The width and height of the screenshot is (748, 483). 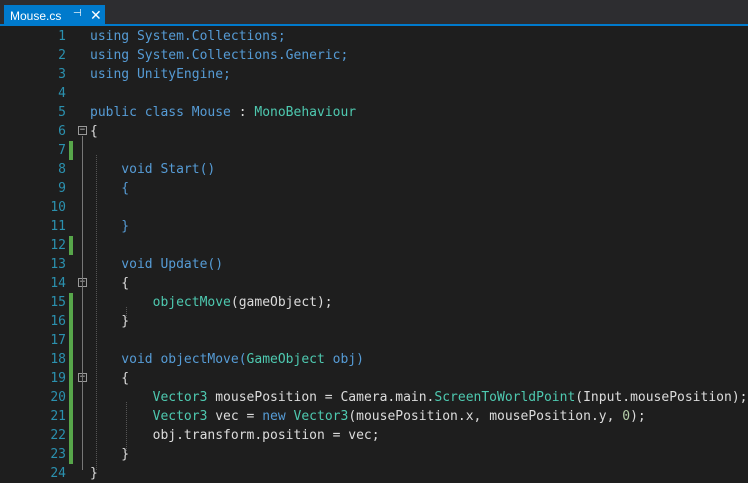 What do you see at coordinates (219, 55) in the screenshot?
I see `code-text: using System.Collections.Generic;` at bounding box center [219, 55].